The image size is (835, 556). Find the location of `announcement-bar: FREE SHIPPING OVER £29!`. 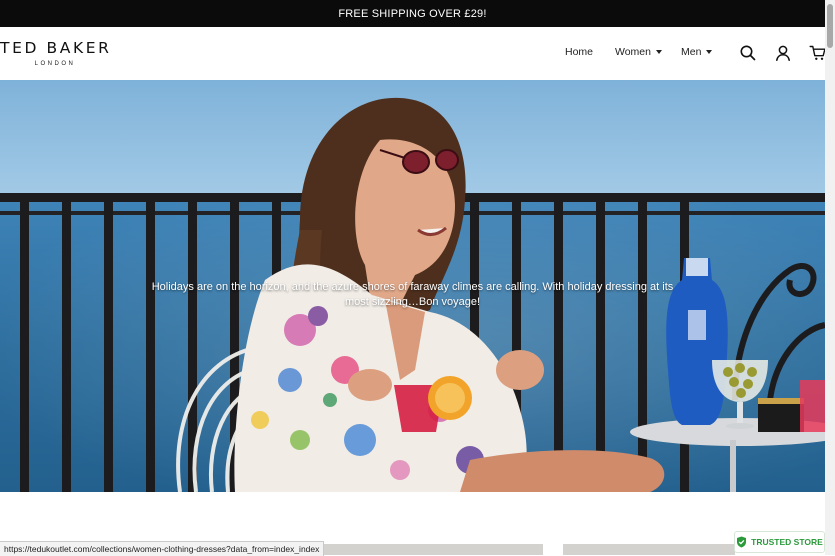

announcement-bar: FREE SHIPPING OVER £29! is located at coordinates (412, 13).